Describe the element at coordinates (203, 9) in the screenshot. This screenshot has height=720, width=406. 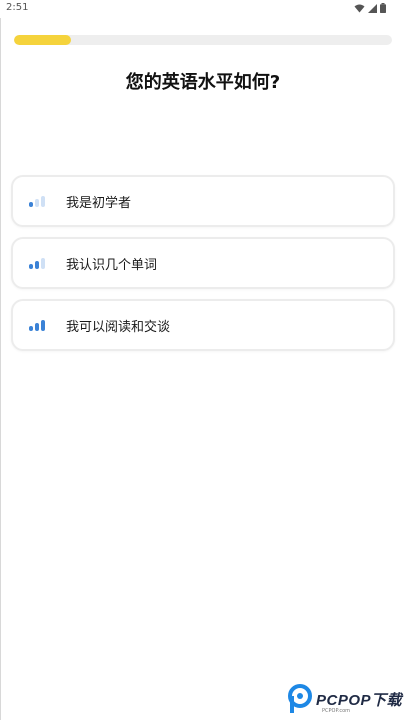
I see `status-bar: 2:51` at that location.